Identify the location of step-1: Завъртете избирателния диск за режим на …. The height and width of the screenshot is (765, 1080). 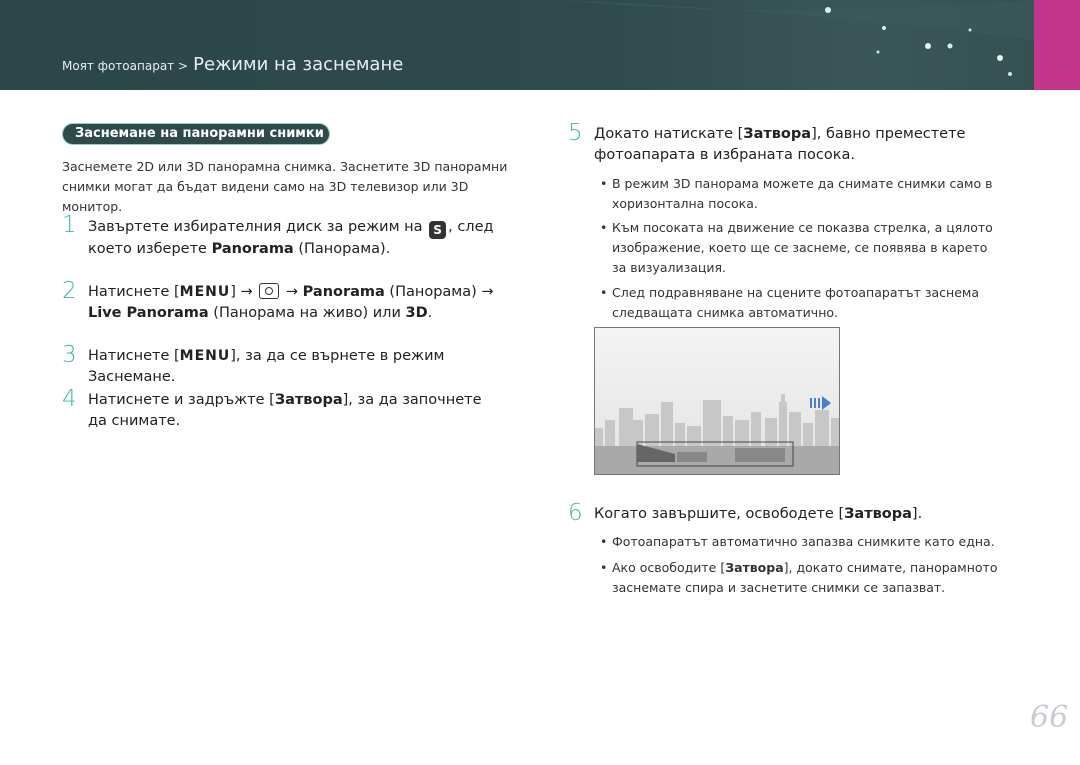
(291, 238).